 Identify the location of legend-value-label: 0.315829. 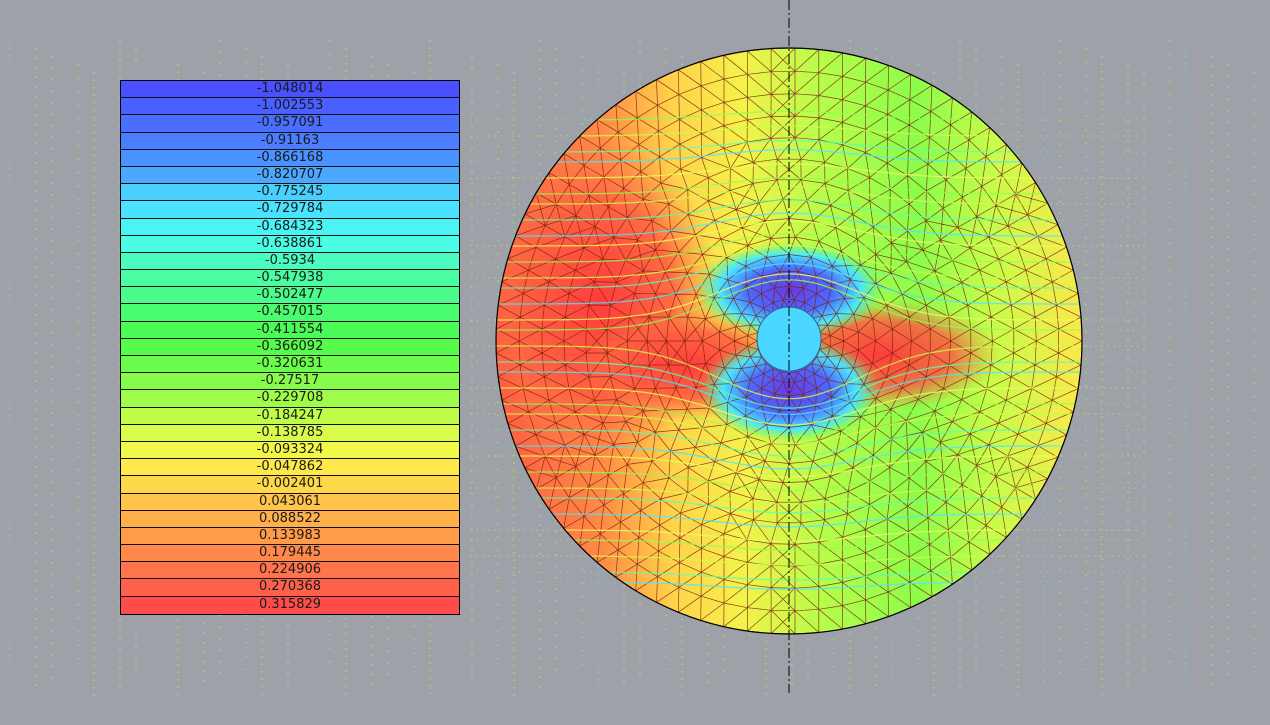
(290, 604).